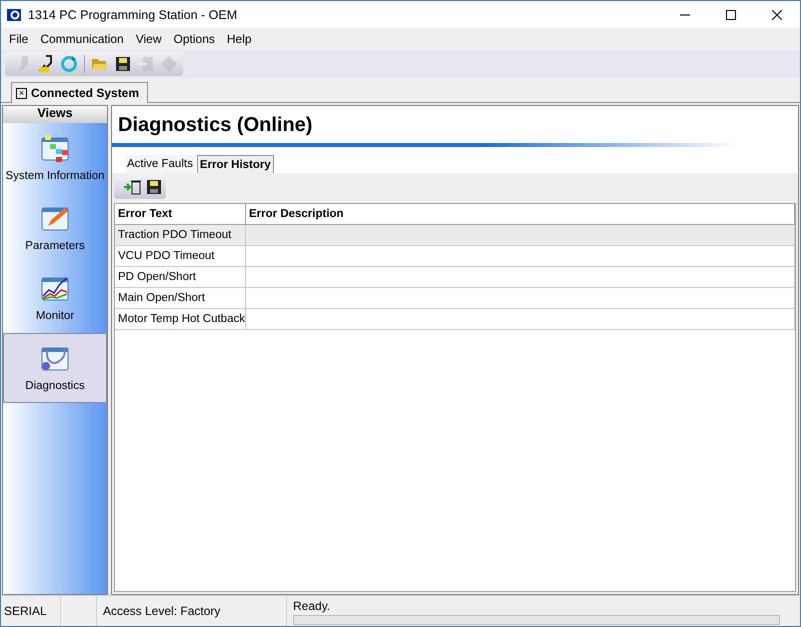 The width and height of the screenshot is (801, 627). I want to click on document-tab: × Connected System, so click(79, 92).